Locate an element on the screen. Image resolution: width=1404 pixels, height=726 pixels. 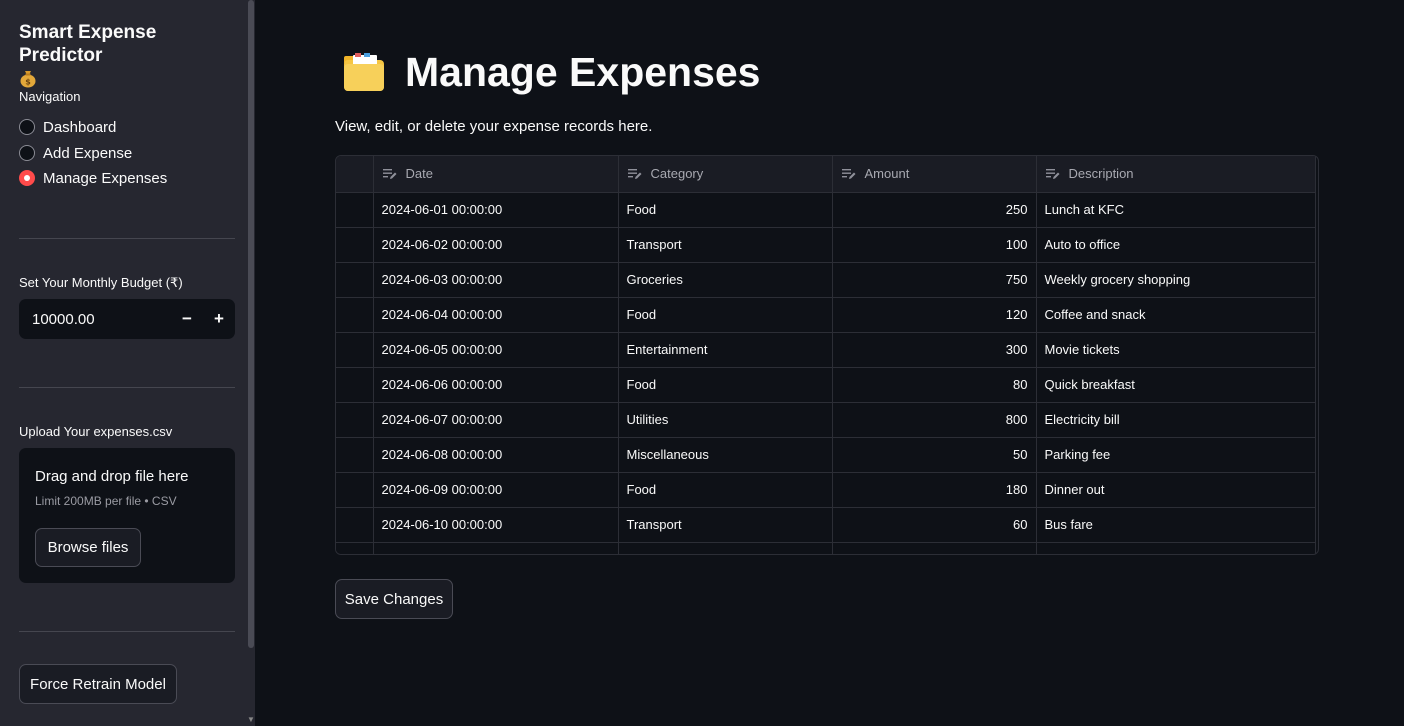
app-title: Smart Expense Predictor $ is located at coordinates (126, 57).